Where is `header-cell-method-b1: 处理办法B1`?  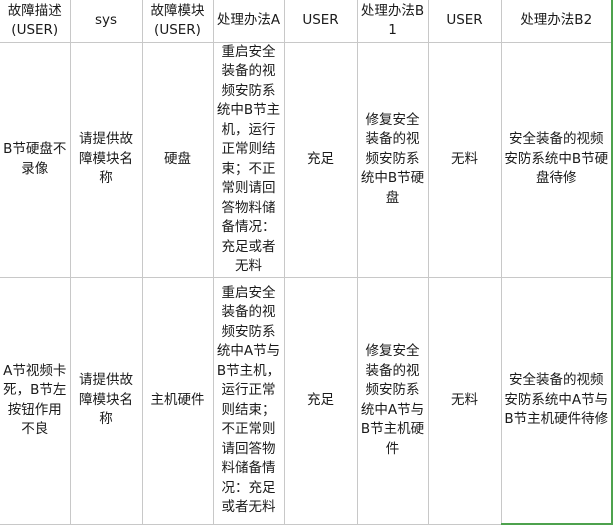 header-cell-method-b1: 处理办法B1 is located at coordinates (392, 21).